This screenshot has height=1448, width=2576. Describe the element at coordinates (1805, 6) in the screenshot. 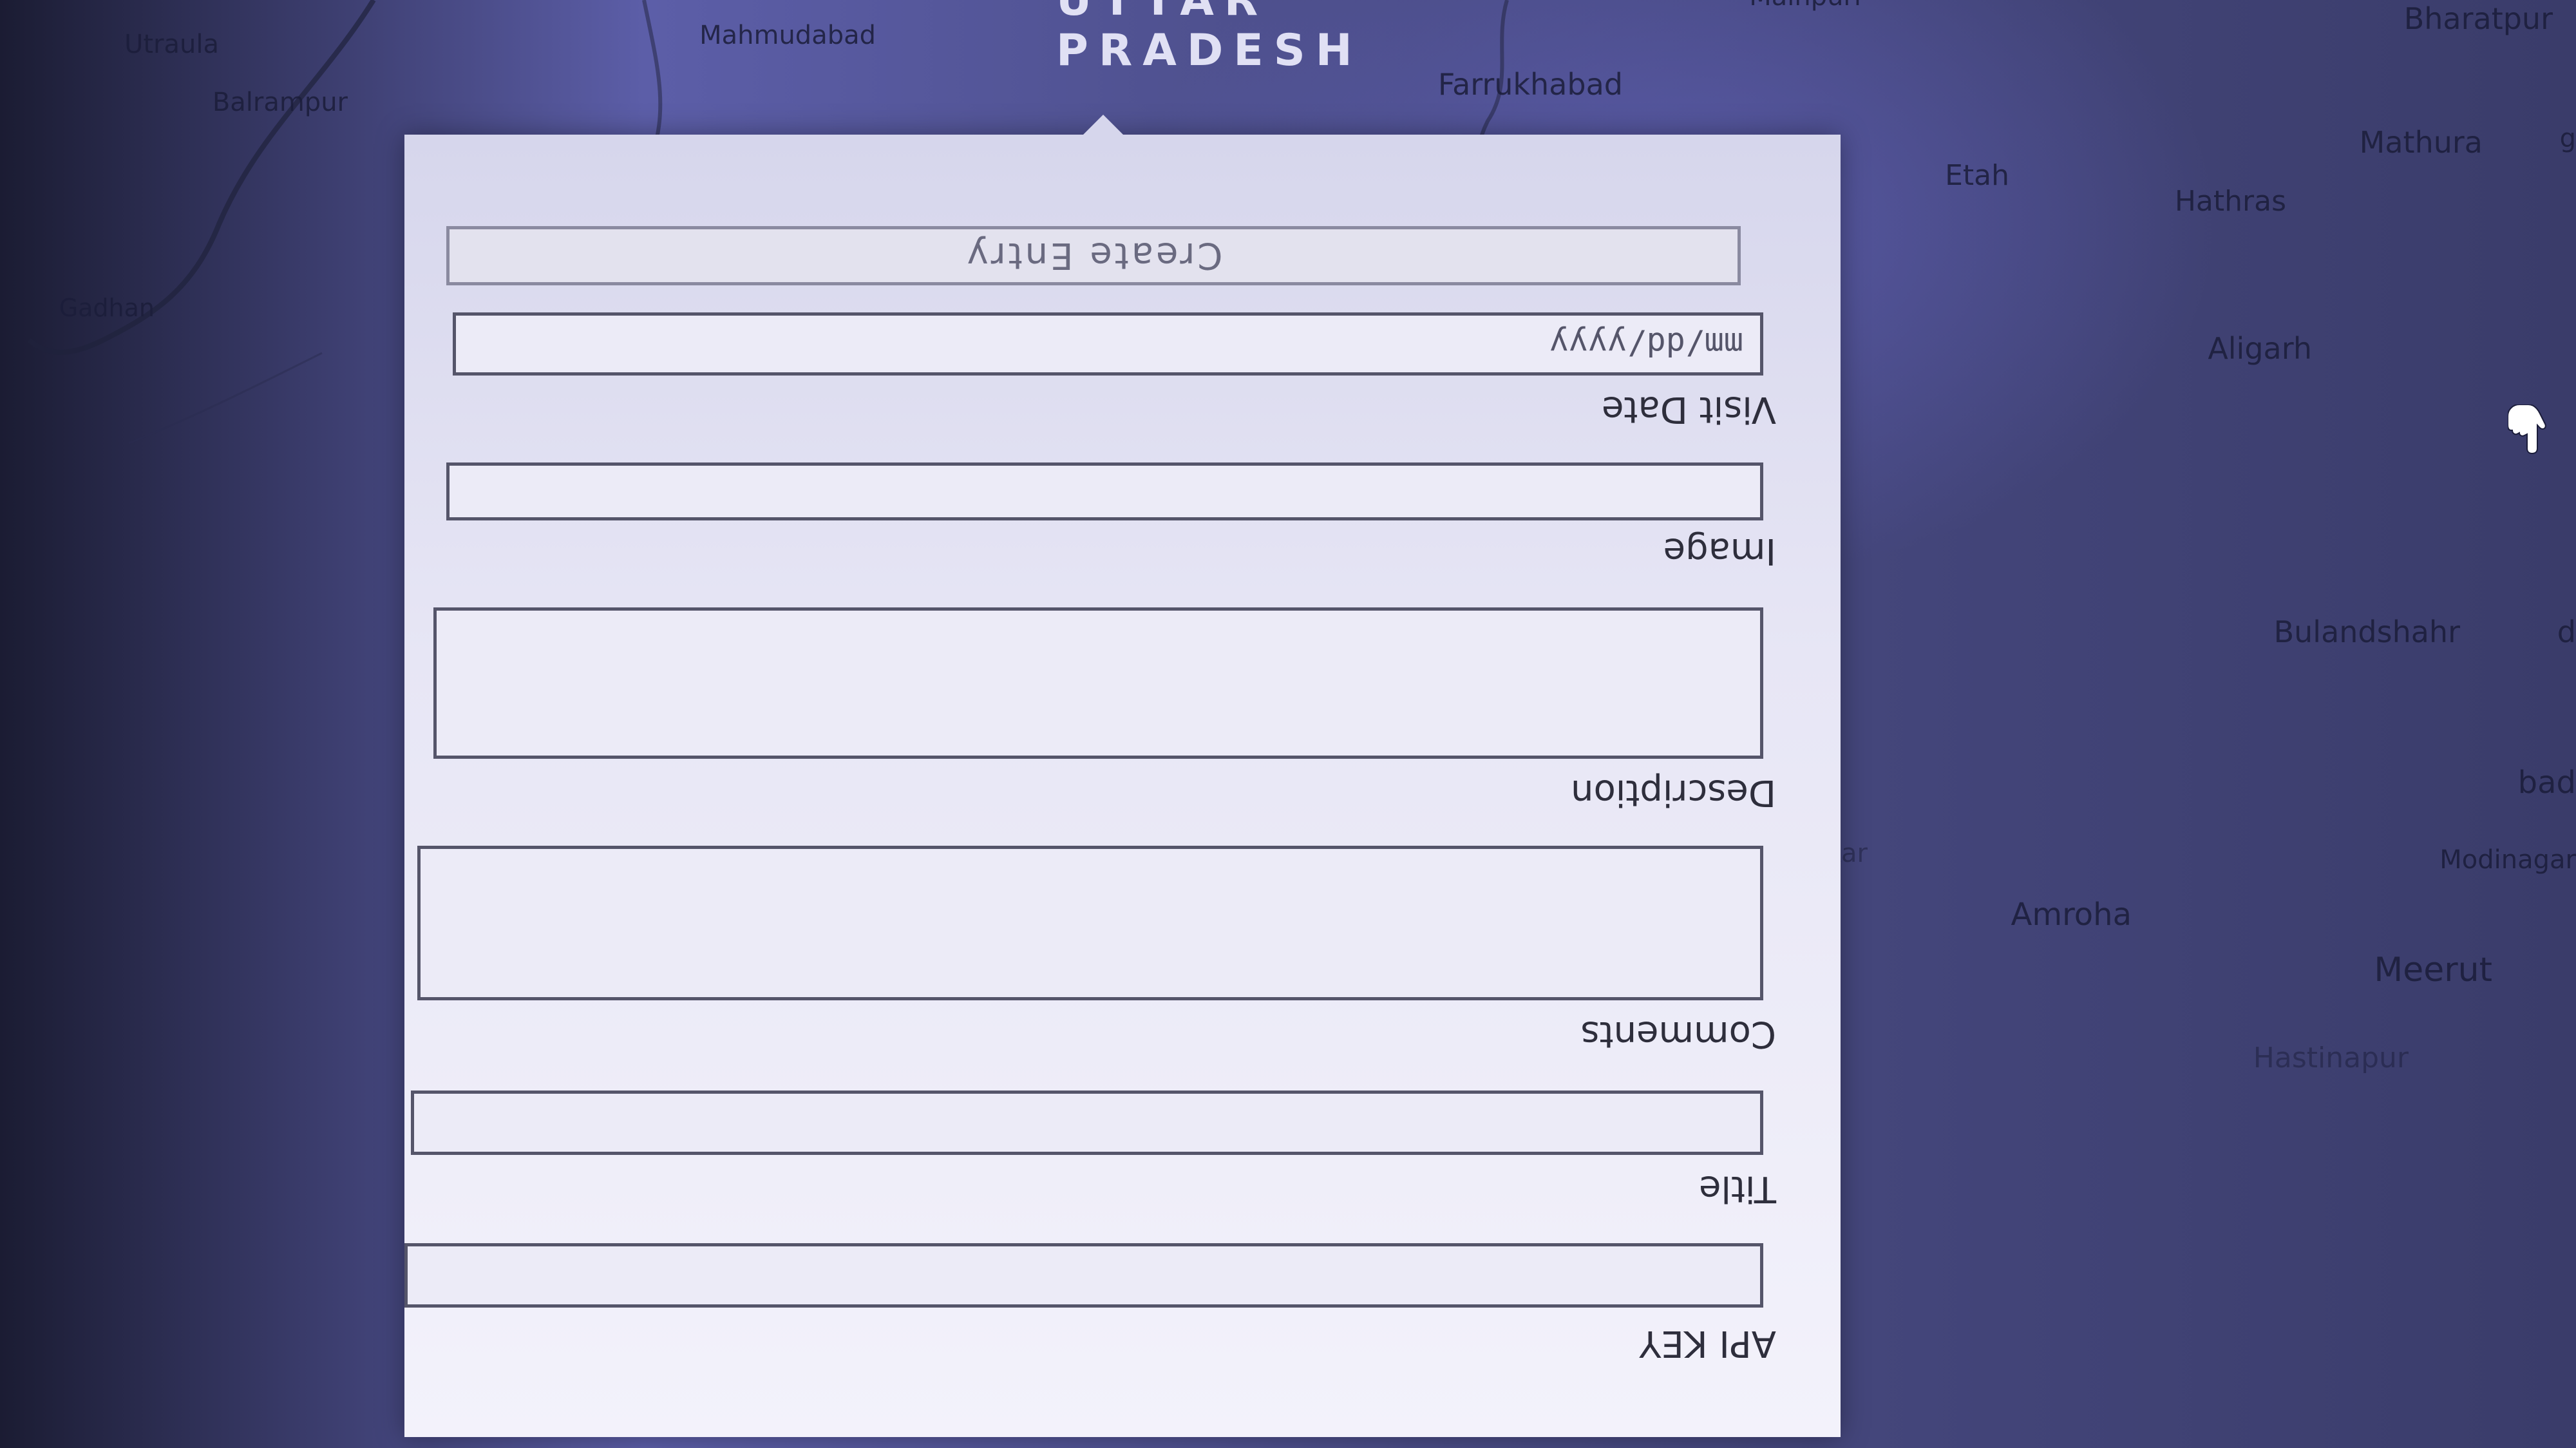

I see `map-label-mainpuri: Mainpuri` at that location.